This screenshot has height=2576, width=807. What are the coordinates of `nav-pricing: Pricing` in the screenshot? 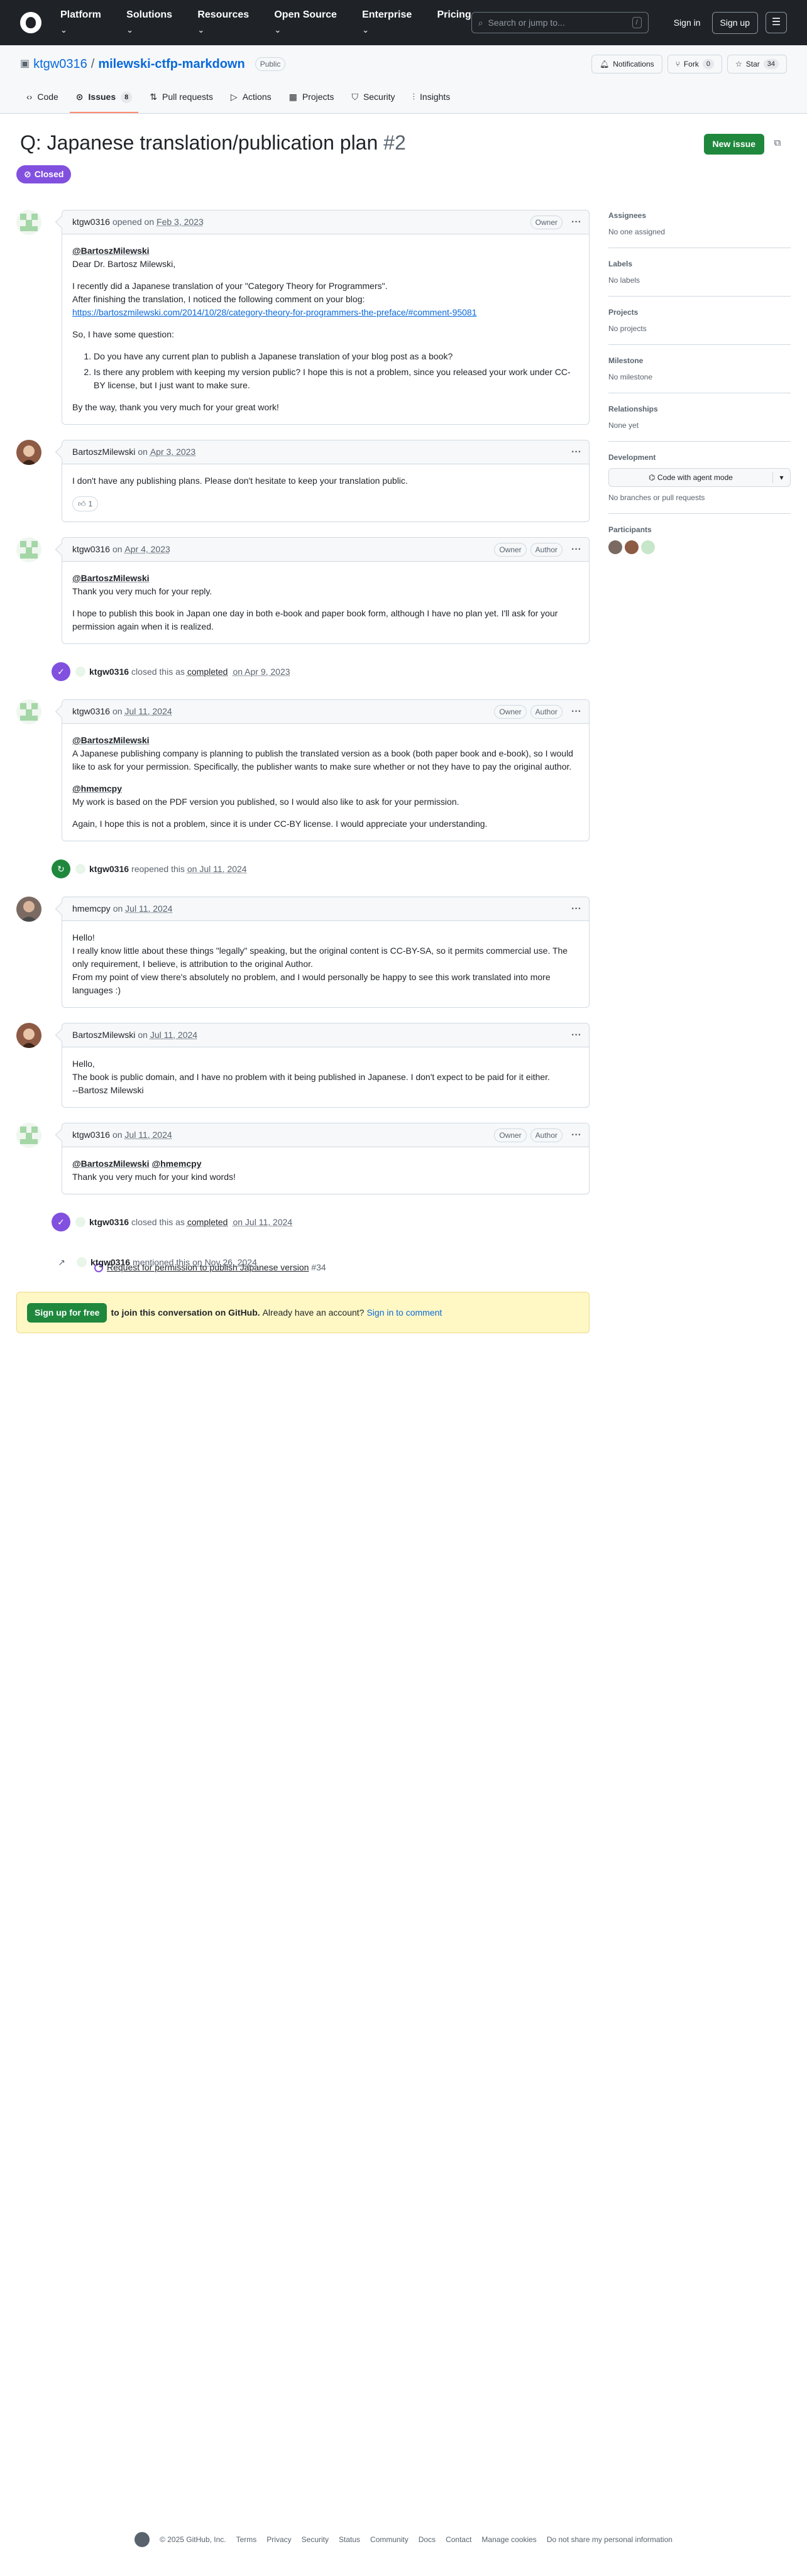 It's located at (454, 23).